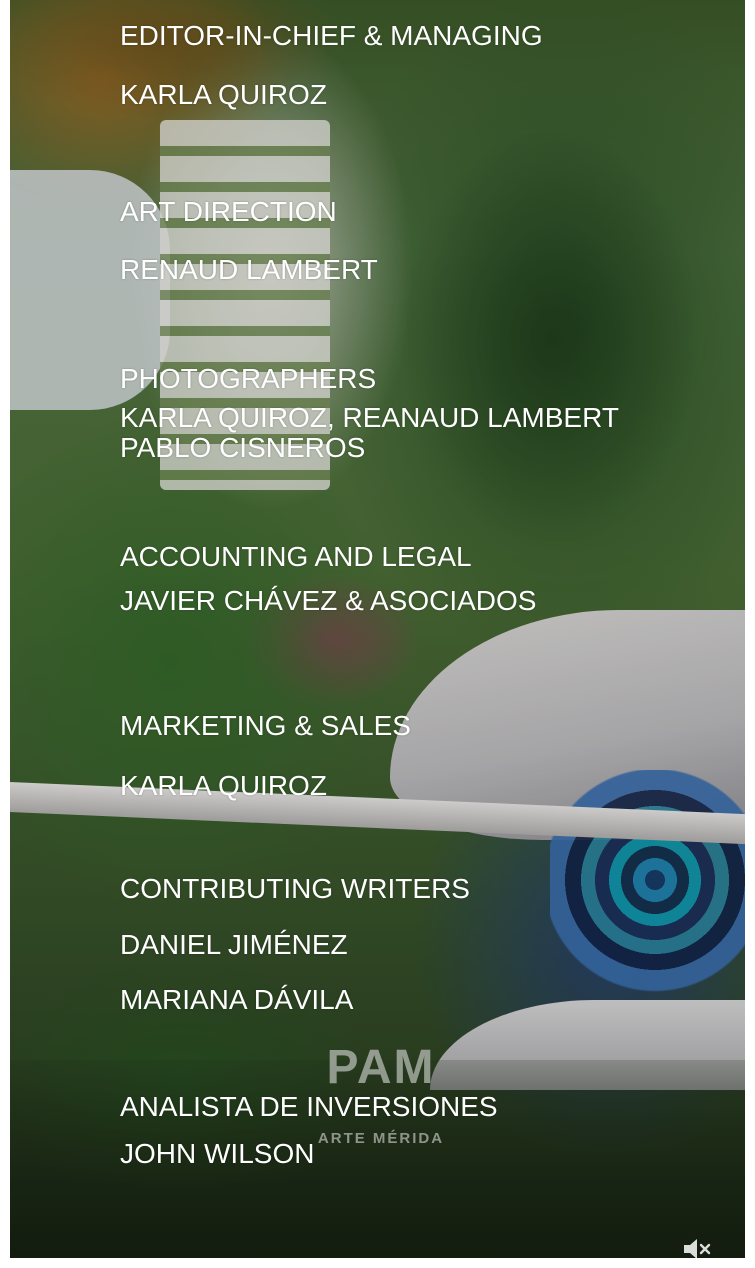 This screenshot has height=1268, width=755. Describe the element at coordinates (217, 1153) in the screenshot. I see `credit-name: JOHN WILSON` at that location.